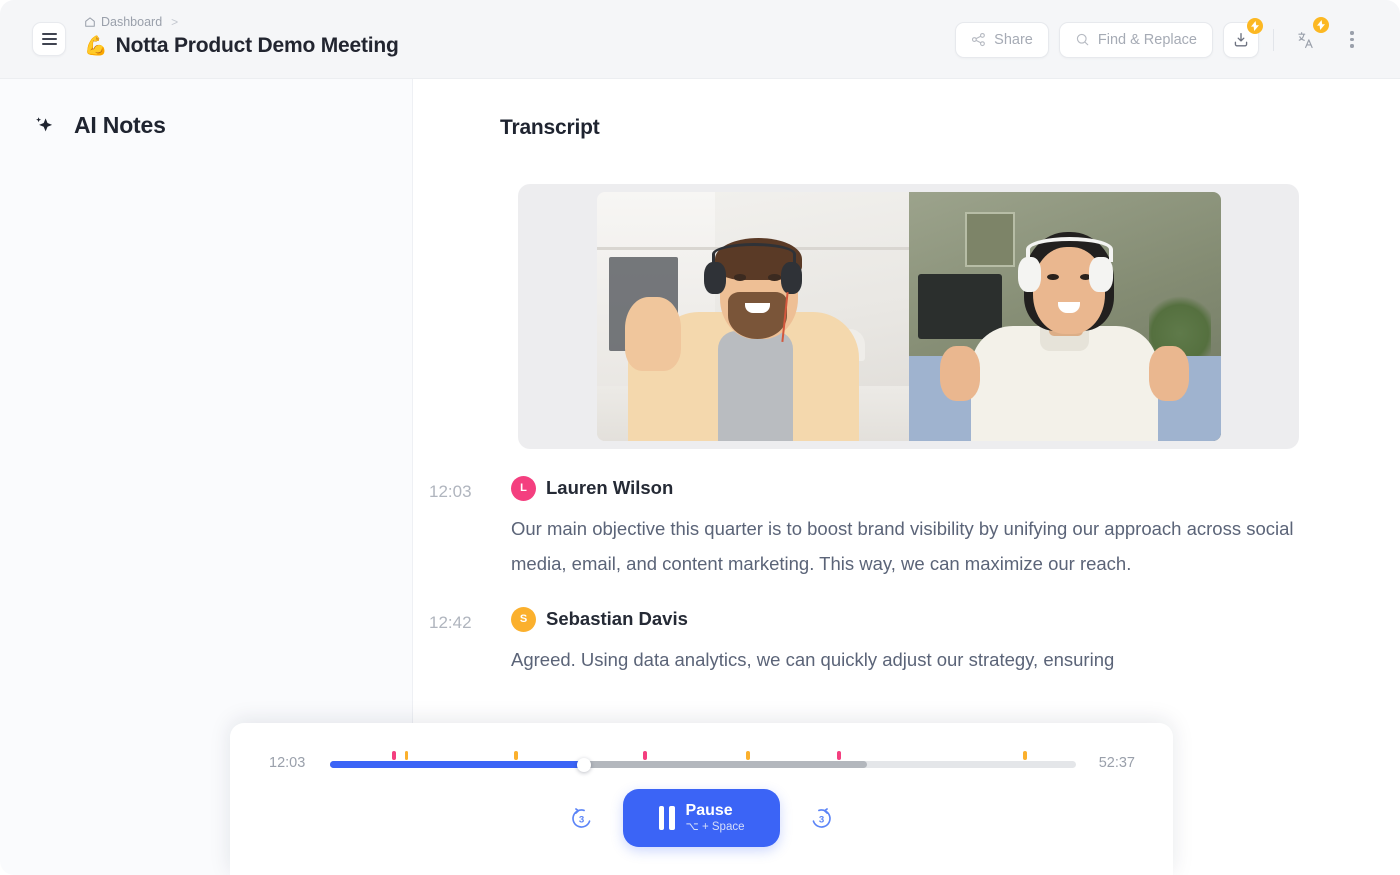 Image resolution: width=1400 pixels, height=875 pixels. I want to click on segment-speaker-name: Lauren Wilson, so click(609, 488).